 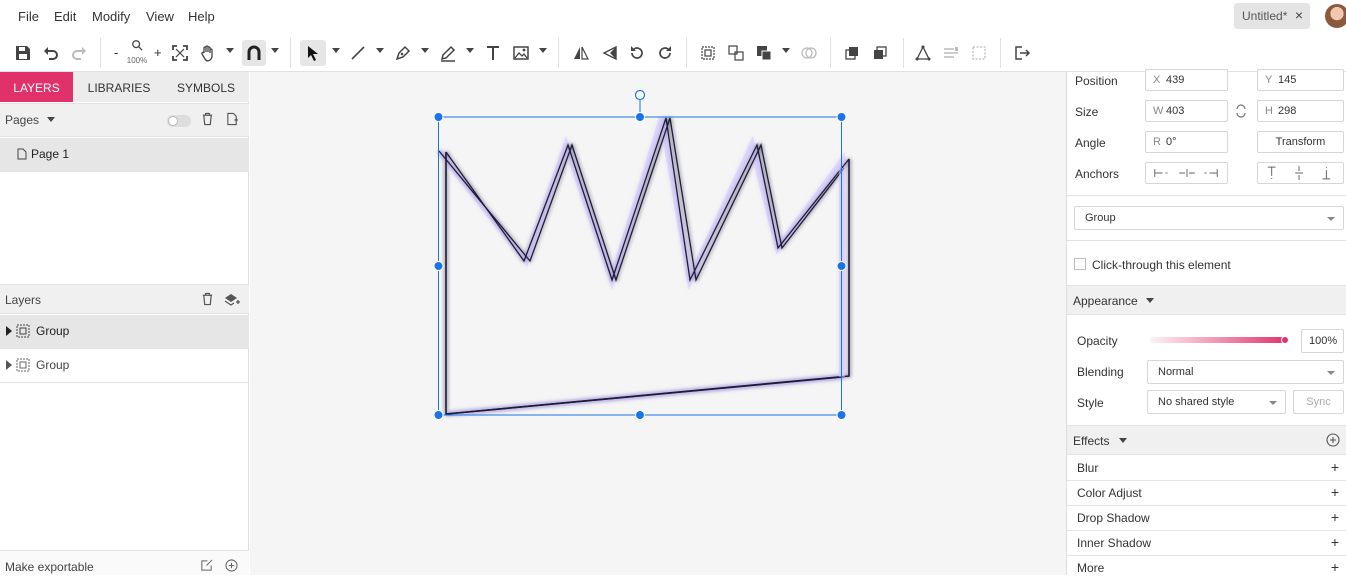 What do you see at coordinates (1322, 341) in the screenshot?
I see `opacity-field: 100%` at bounding box center [1322, 341].